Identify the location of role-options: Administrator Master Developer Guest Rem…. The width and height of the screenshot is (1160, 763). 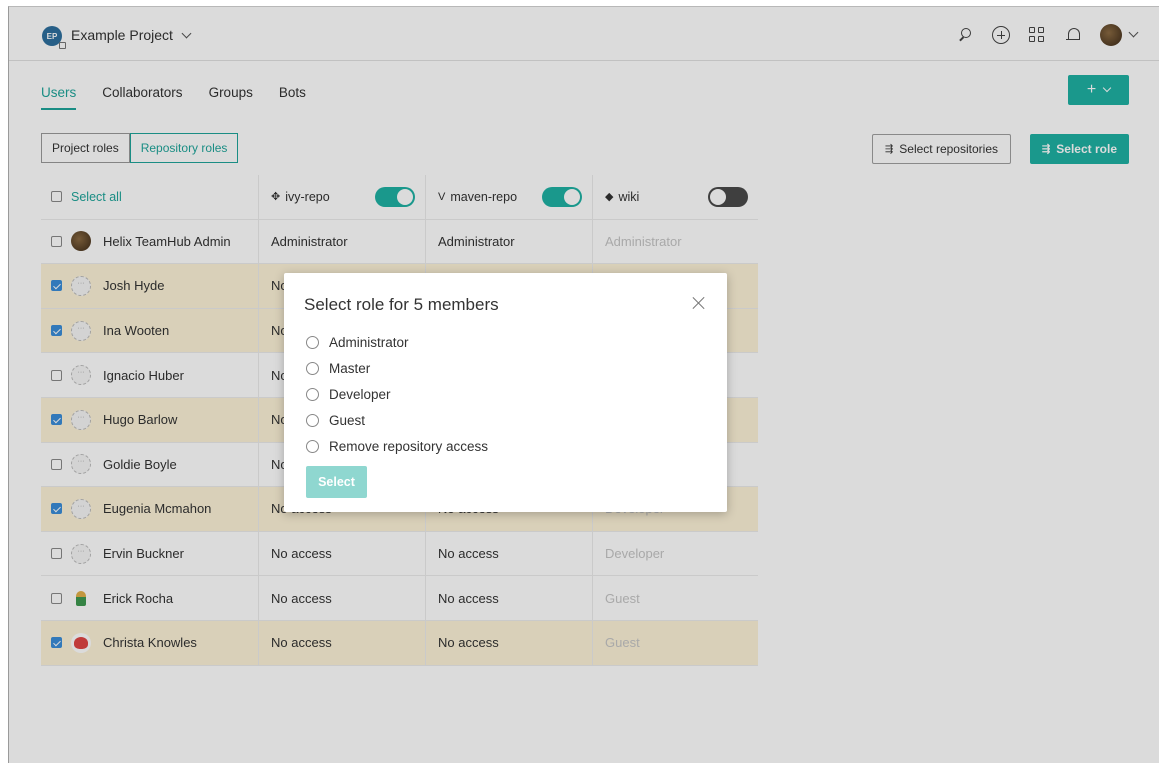
(397, 394).